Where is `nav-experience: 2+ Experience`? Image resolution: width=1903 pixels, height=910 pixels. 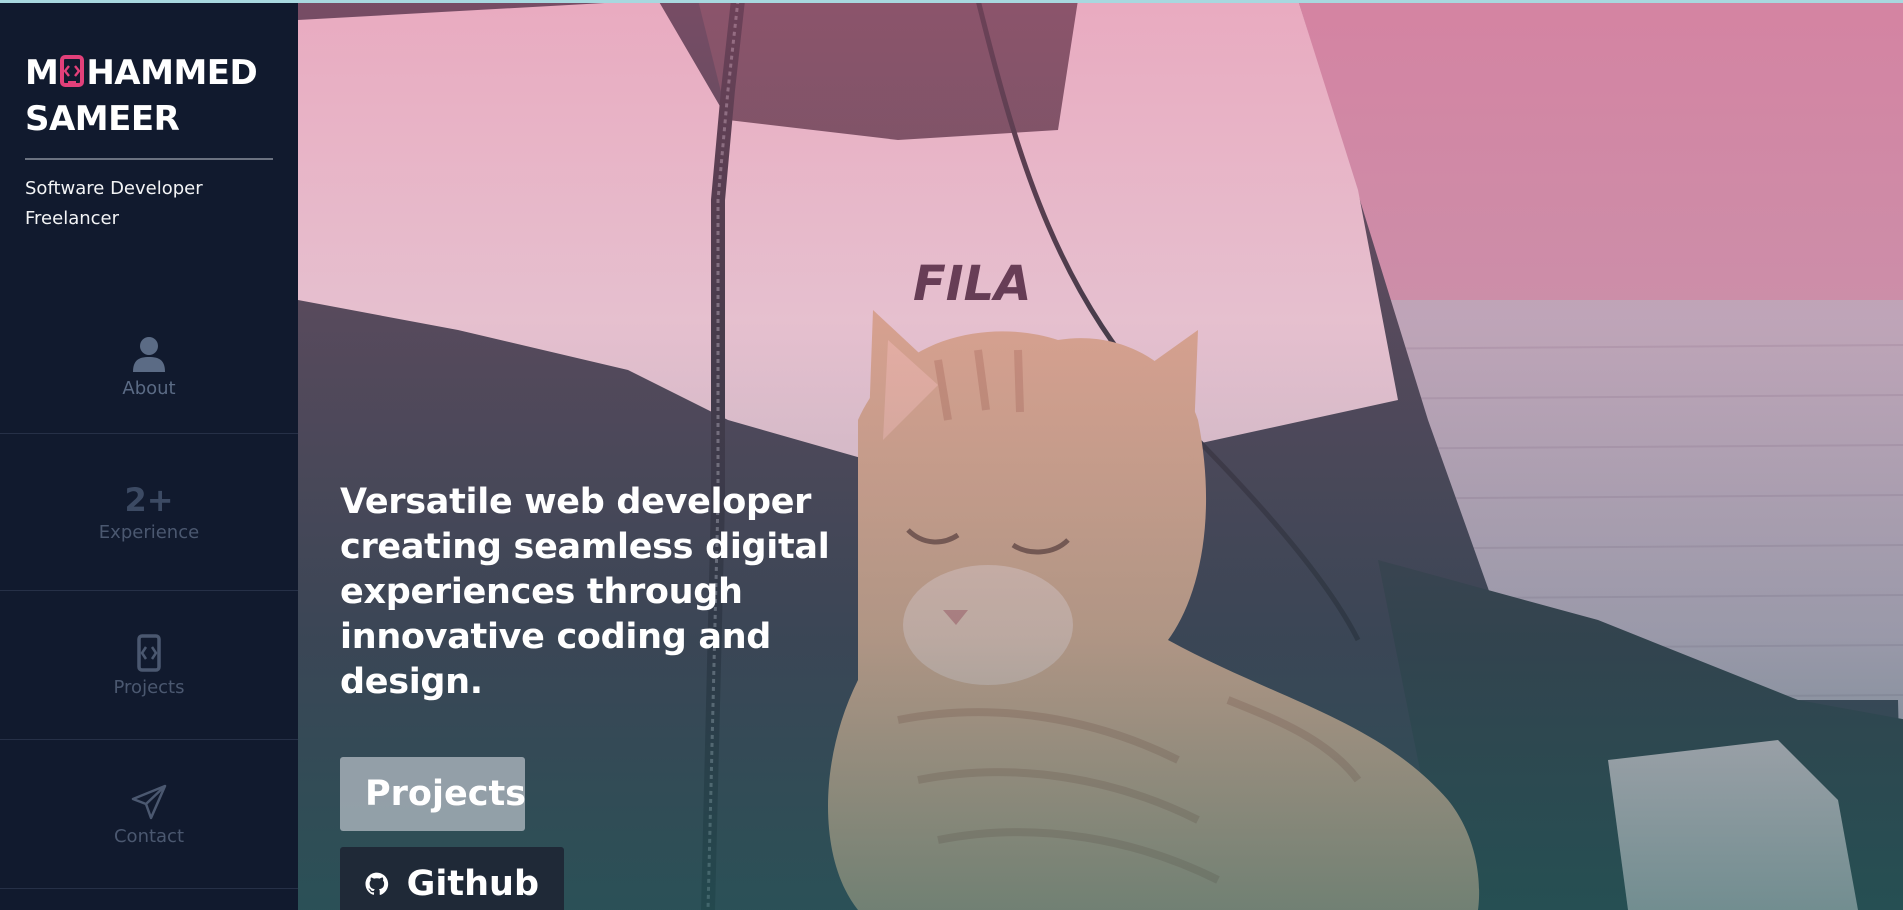
nav-experience: 2+ Experience is located at coordinates (149, 512).